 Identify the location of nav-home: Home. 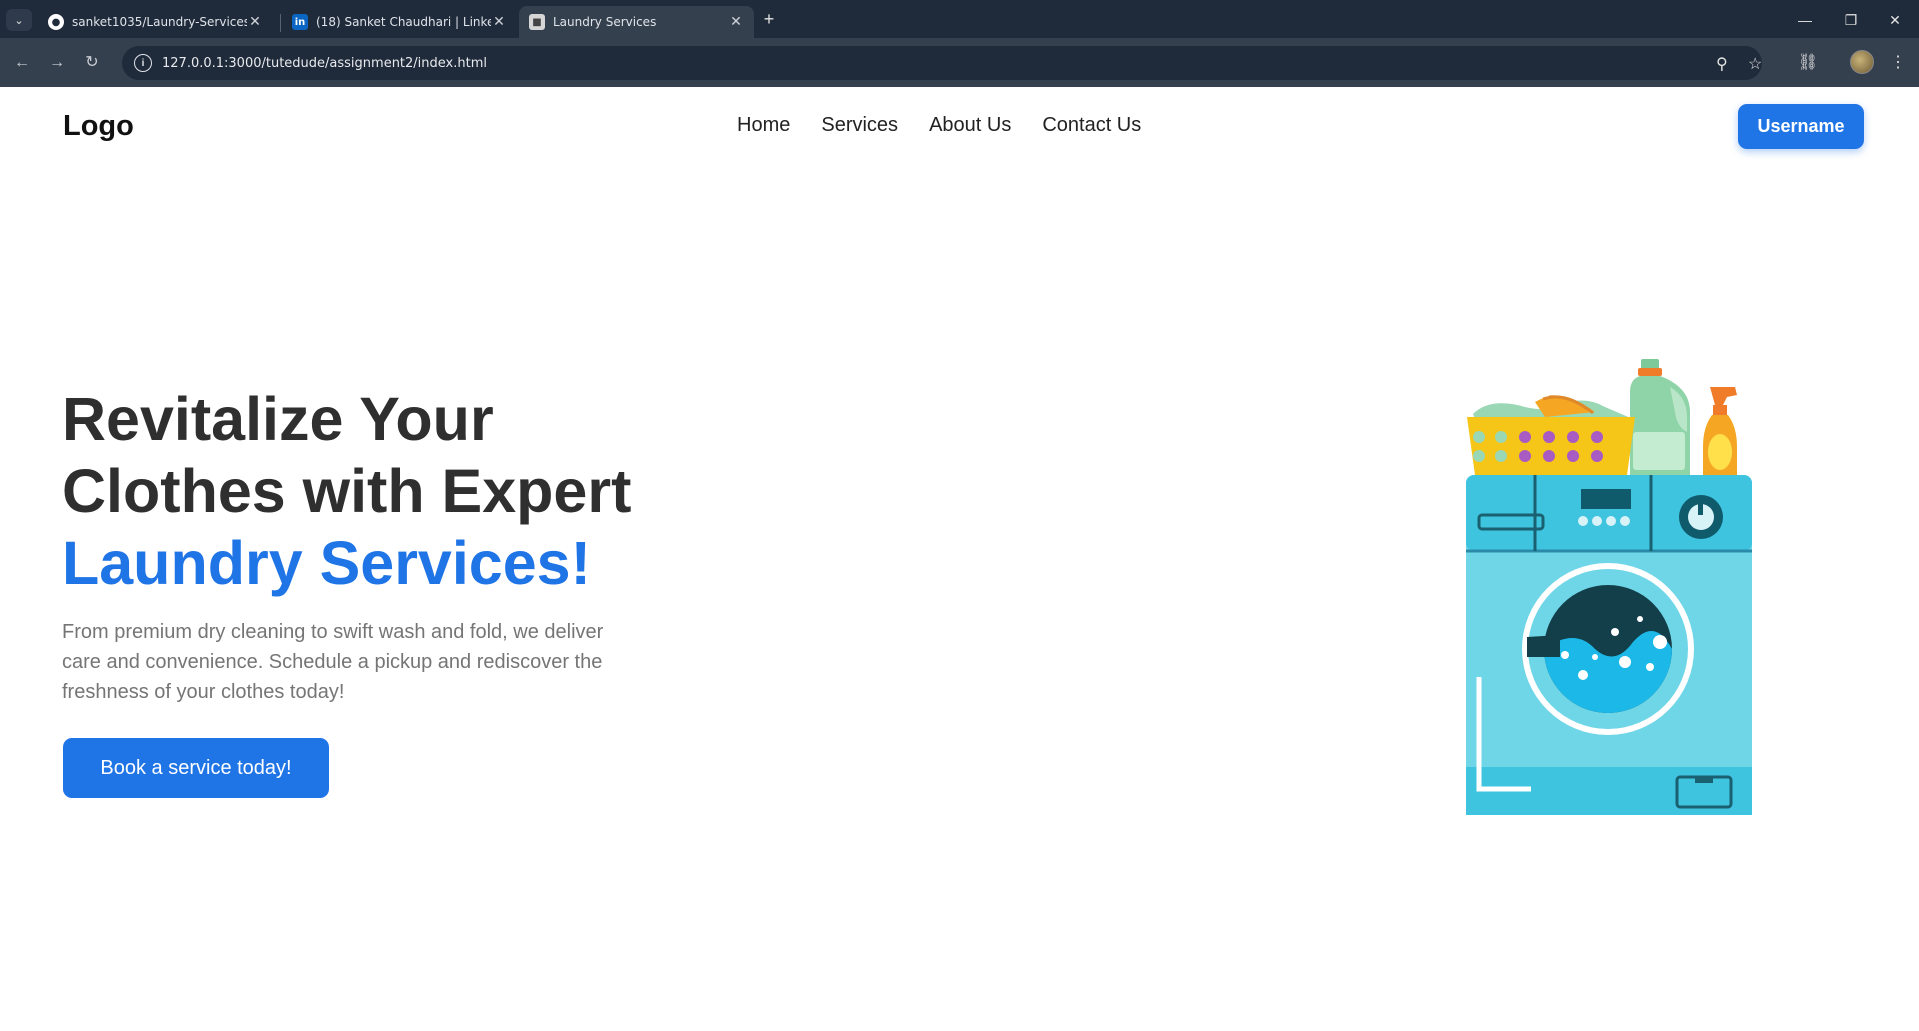
(763, 125).